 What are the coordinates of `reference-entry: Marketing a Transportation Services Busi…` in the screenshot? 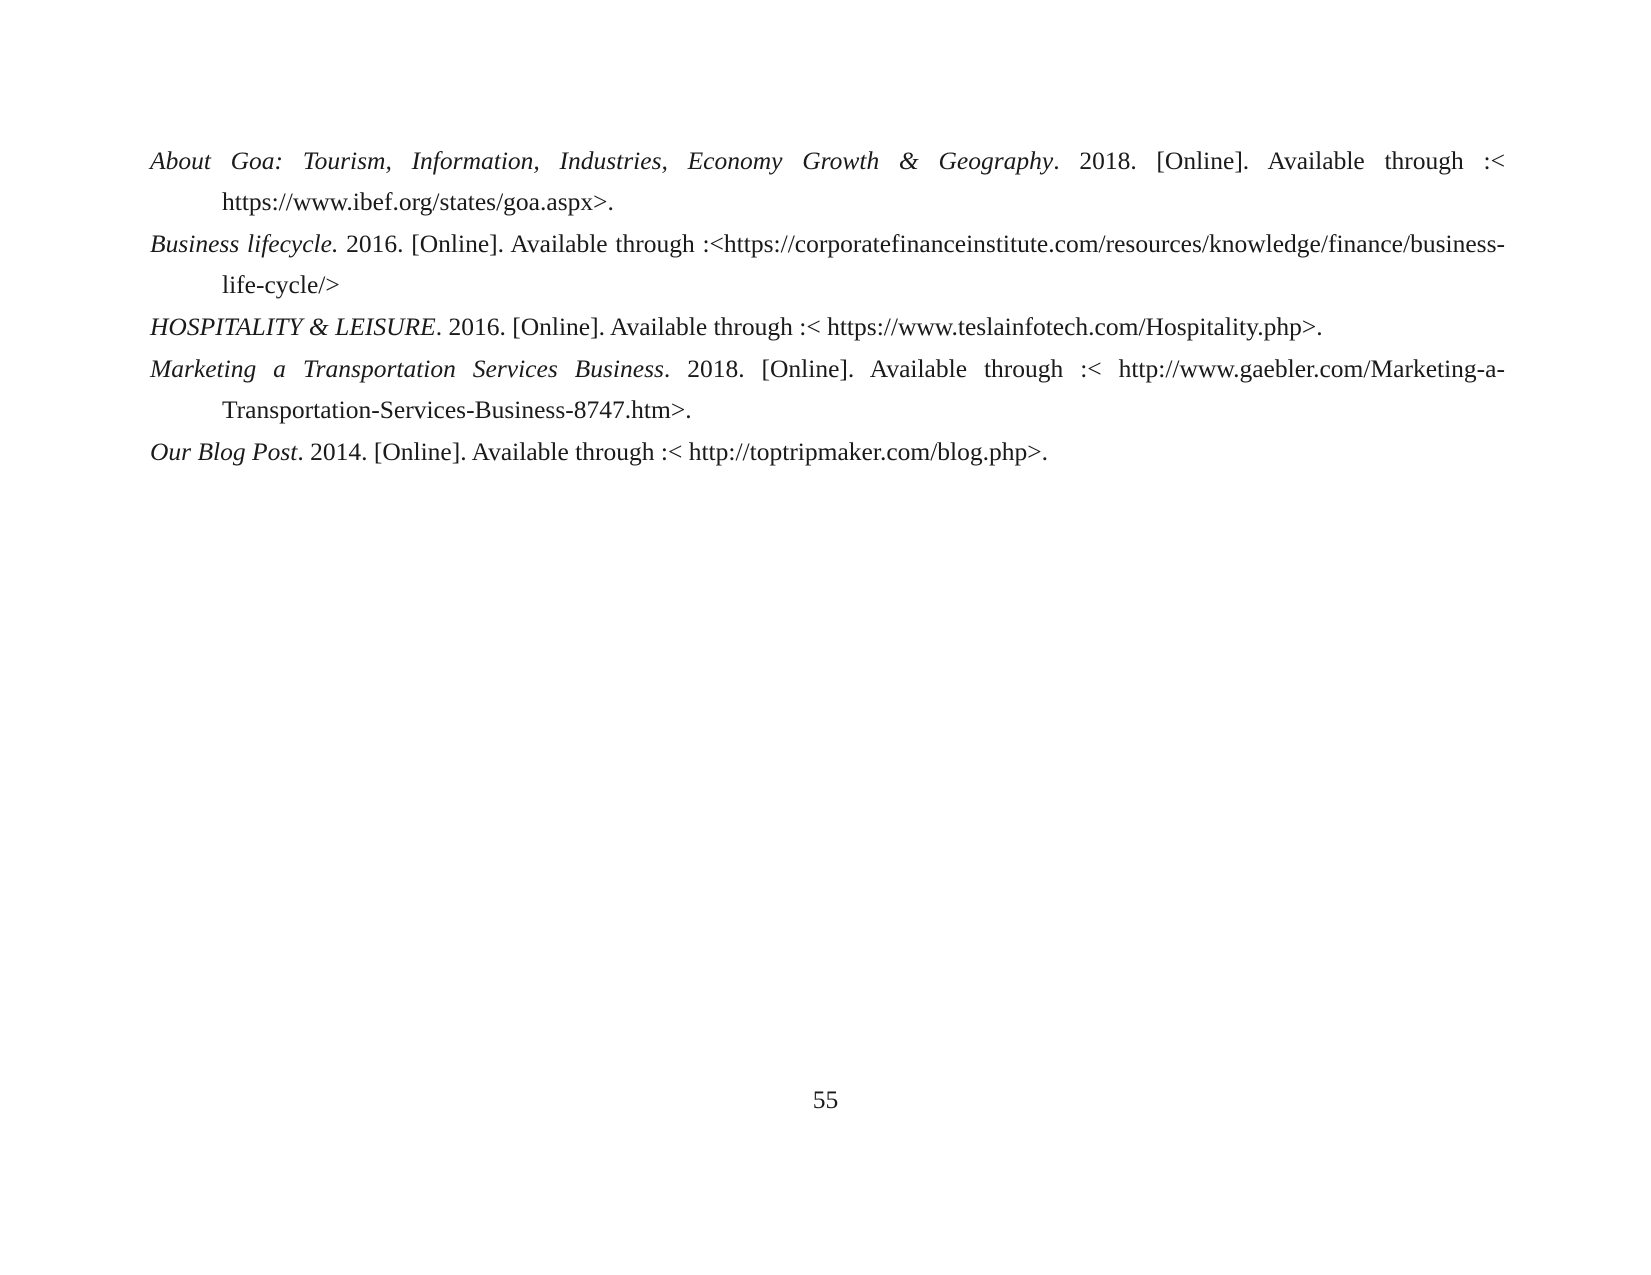 It's located at (827, 389).